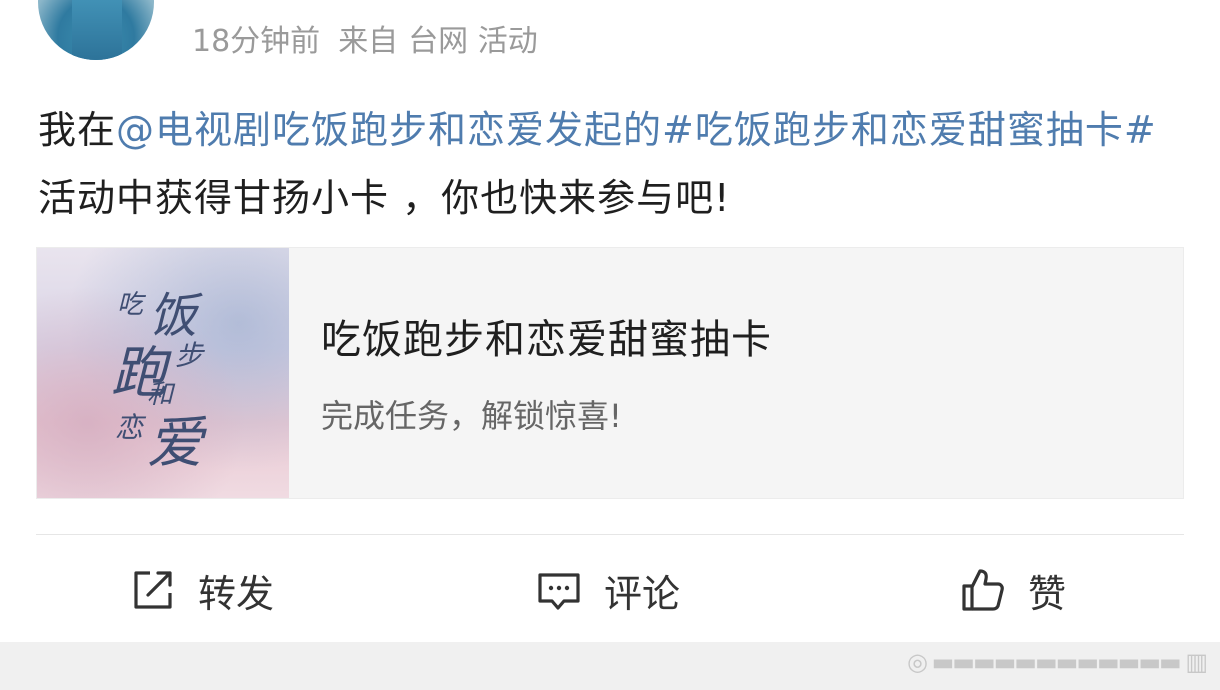  Describe the element at coordinates (604, 130) in the screenshot. I see `text-middle: 发起的` at that location.